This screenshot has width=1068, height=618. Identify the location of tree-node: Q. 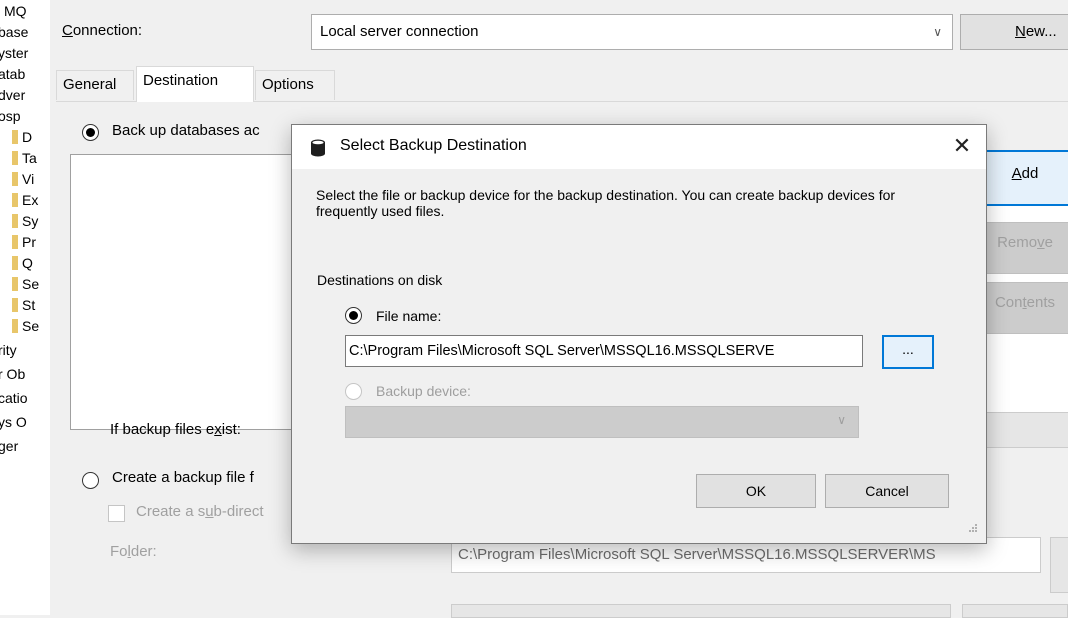
(16, 263).